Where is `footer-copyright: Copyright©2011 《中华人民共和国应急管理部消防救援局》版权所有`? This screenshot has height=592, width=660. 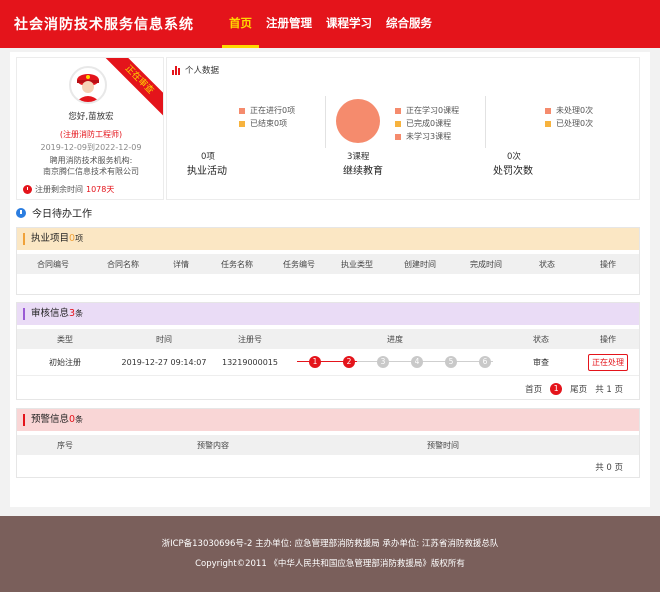 footer-copyright: Copyright©2011 《中华人民共和国应急管理部消防救援局》版权所有 is located at coordinates (330, 564).